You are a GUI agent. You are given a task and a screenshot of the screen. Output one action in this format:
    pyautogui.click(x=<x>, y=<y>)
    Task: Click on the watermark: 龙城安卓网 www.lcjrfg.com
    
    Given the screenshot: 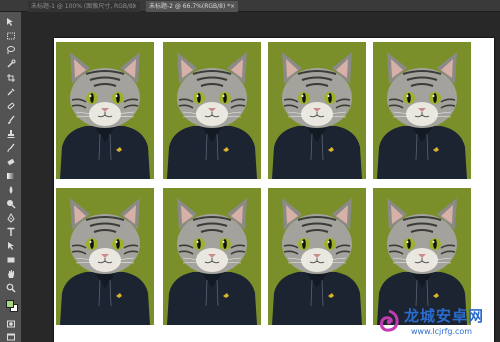 What is the action you would take?
    pyautogui.click(x=436, y=321)
    